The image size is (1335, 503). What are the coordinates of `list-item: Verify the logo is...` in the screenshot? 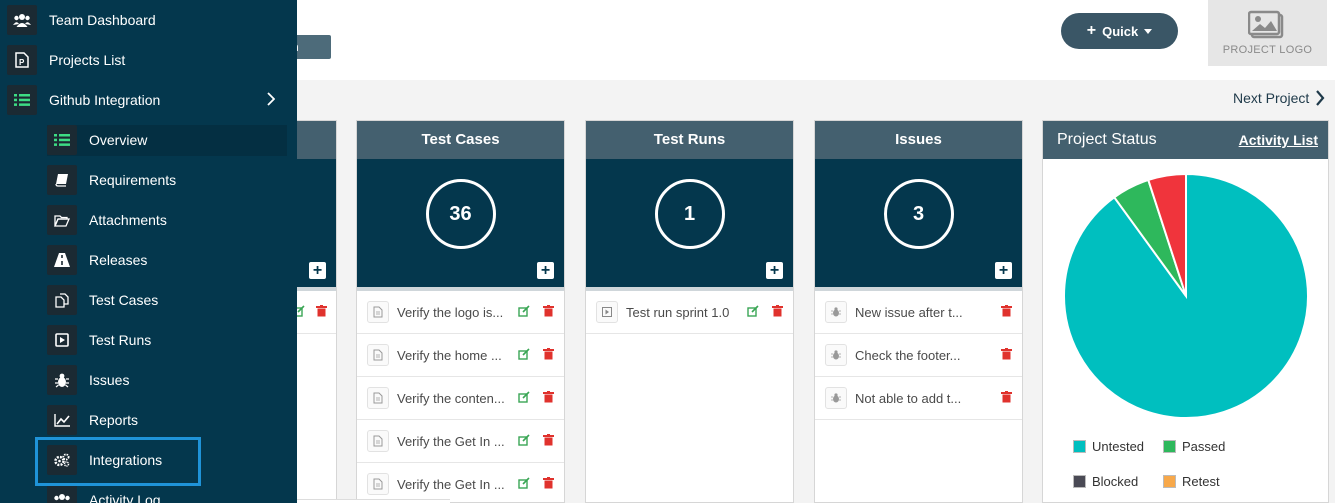 It's located at (460, 312).